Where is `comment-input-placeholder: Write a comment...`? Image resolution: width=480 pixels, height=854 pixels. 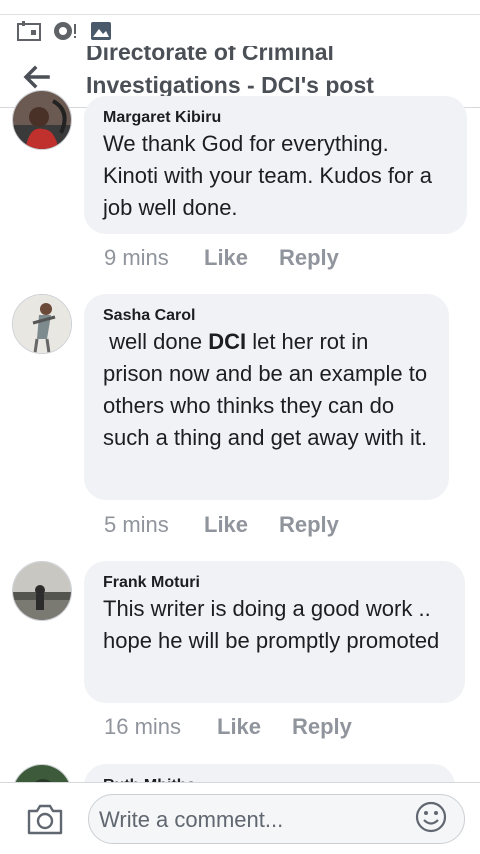
comment-input-placeholder: Write a comment... is located at coordinates (191, 819).